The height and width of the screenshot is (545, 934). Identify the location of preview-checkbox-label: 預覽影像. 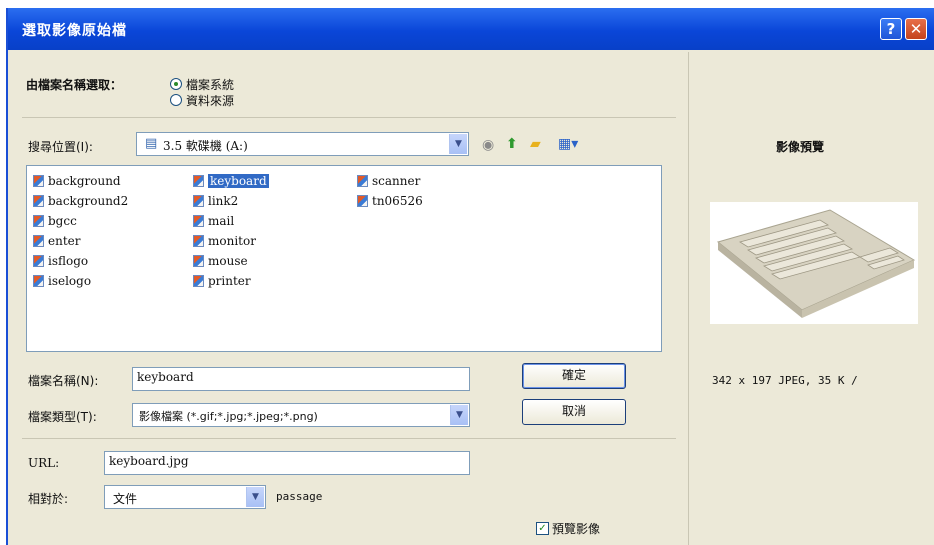
(576, 528).